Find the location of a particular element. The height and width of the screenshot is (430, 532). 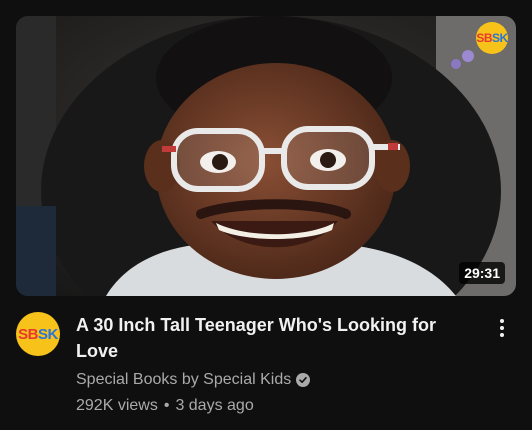

duration-badge: 29:31 is located at coordinates (482, 273).